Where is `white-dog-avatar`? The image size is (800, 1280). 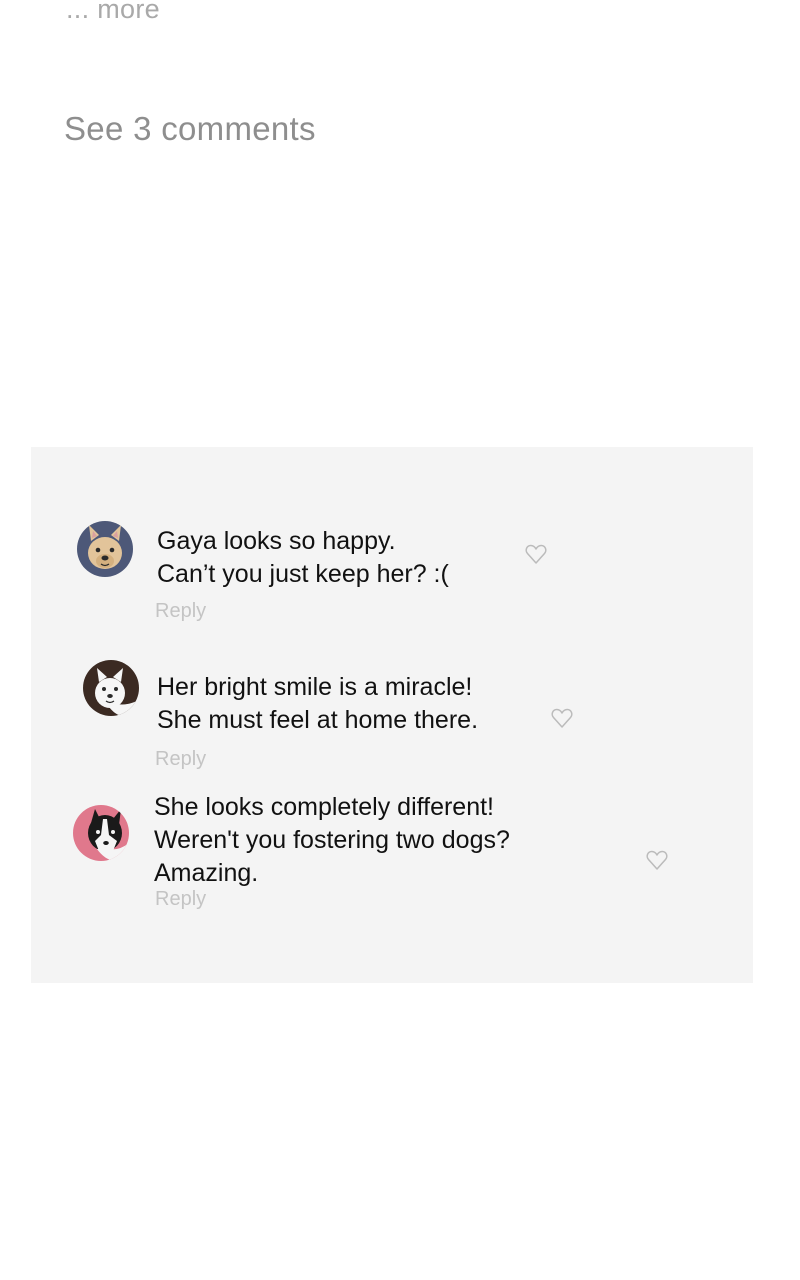 white-dog-avatar is located at coordinates (111, 688).